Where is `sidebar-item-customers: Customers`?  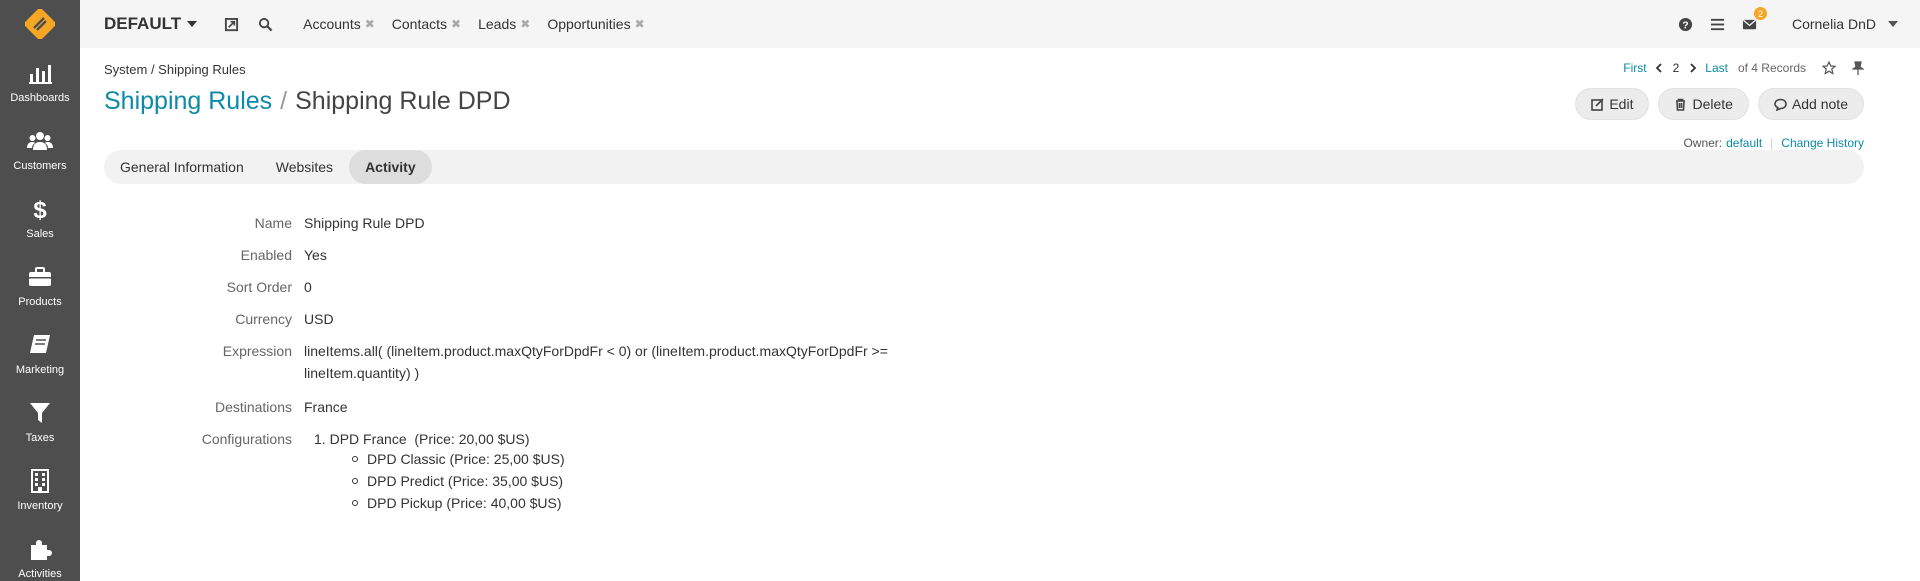 sidebar-item-customers: Customers is located at coordinates (40, 150).